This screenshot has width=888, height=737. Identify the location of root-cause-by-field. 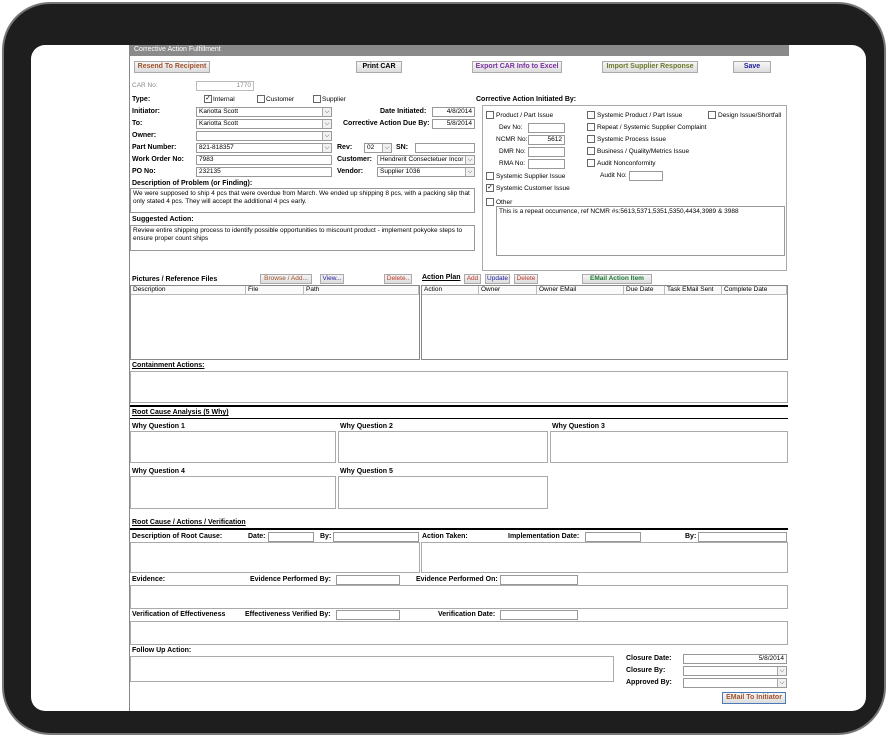
(376, 537).